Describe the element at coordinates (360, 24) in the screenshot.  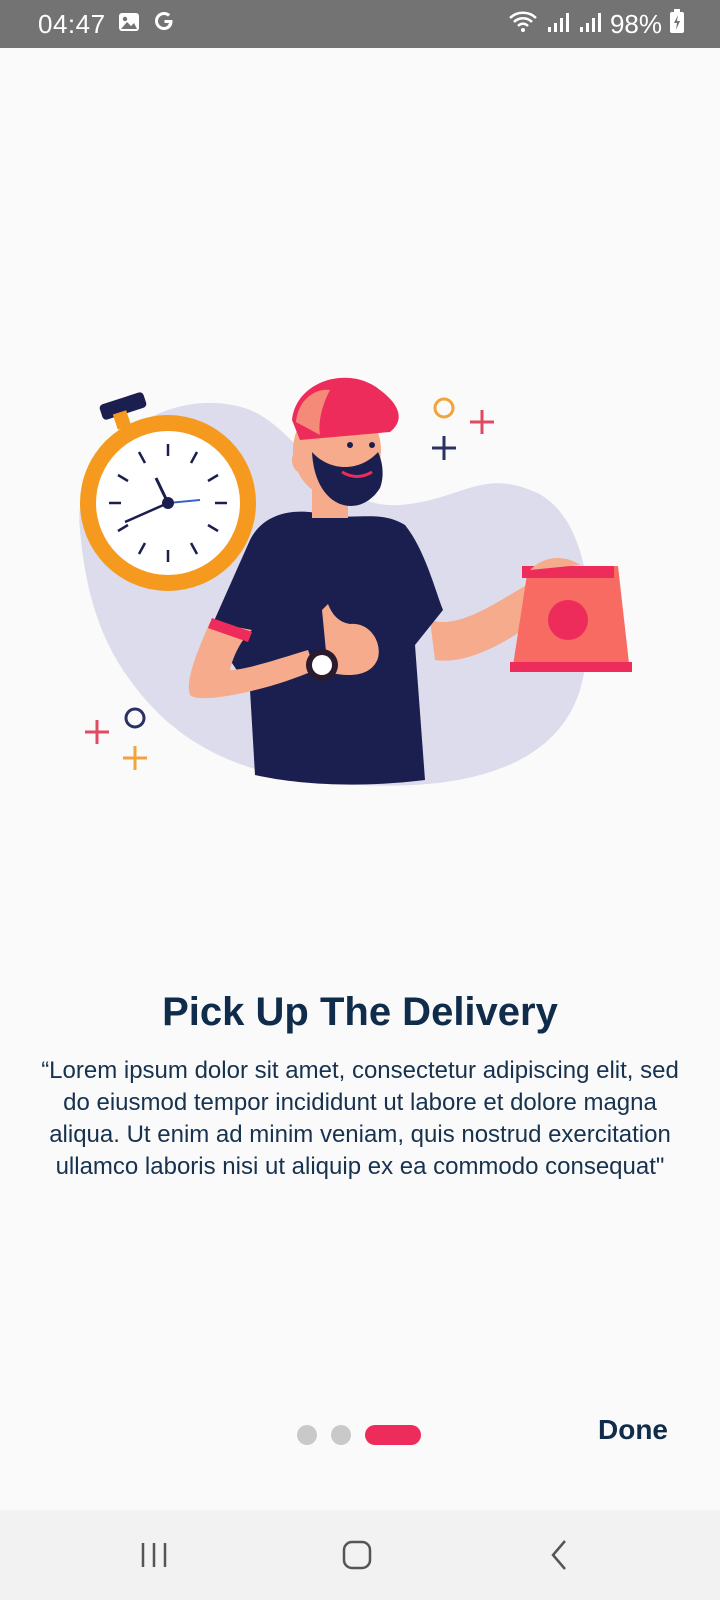
I see `status-bar: 04:47 98%` at that location.